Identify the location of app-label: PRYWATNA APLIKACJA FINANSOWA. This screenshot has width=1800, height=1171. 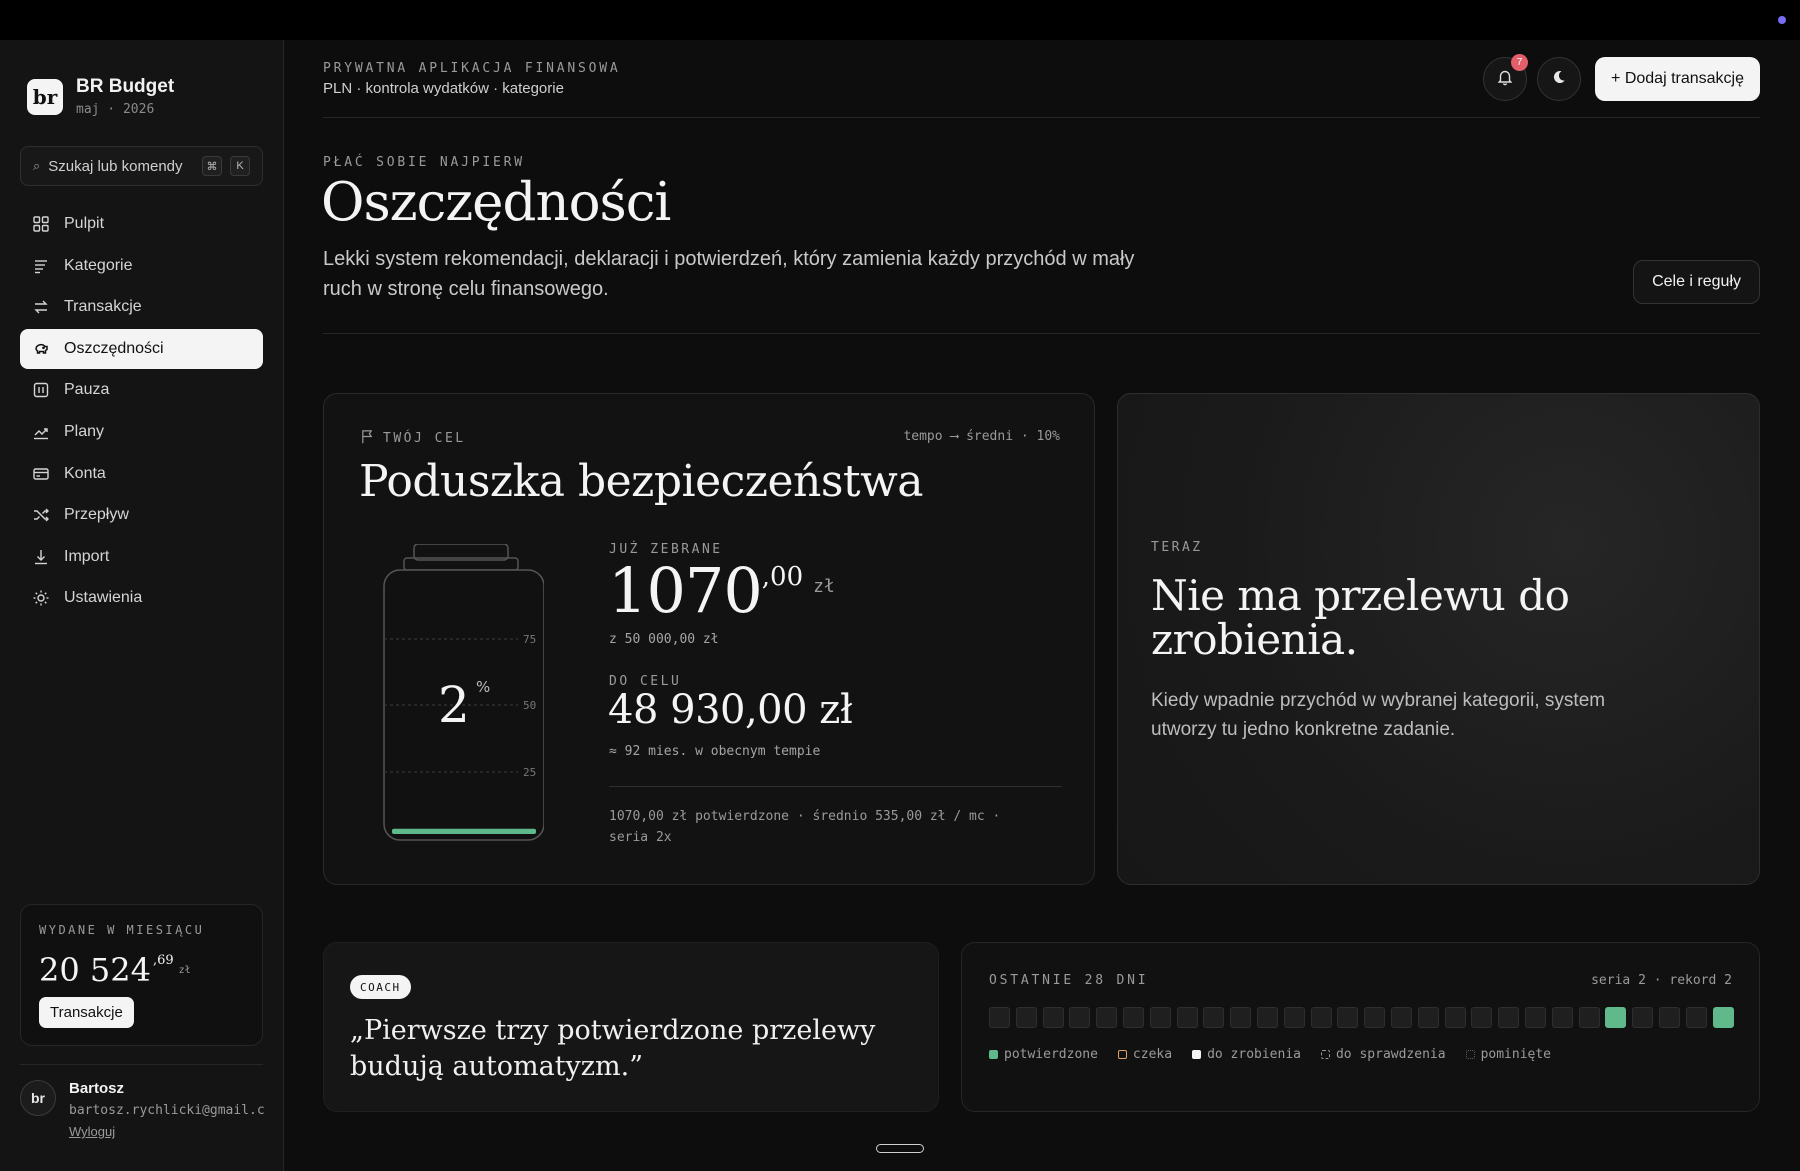
(472, 68).